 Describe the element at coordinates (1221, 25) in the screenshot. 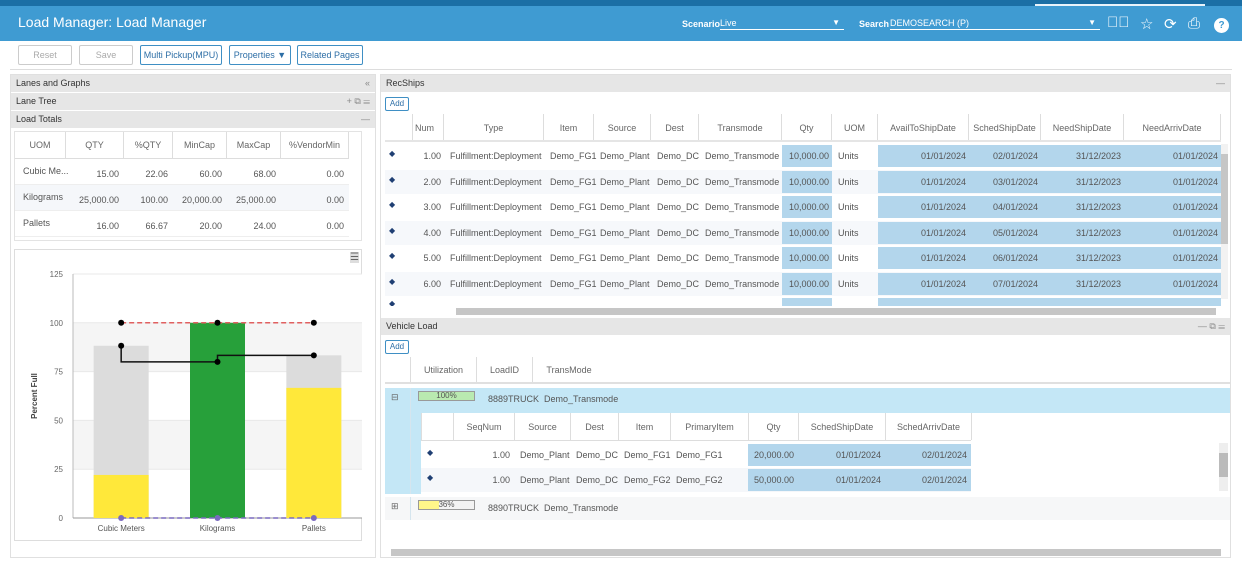

I see `help-icon: ?` at that location.